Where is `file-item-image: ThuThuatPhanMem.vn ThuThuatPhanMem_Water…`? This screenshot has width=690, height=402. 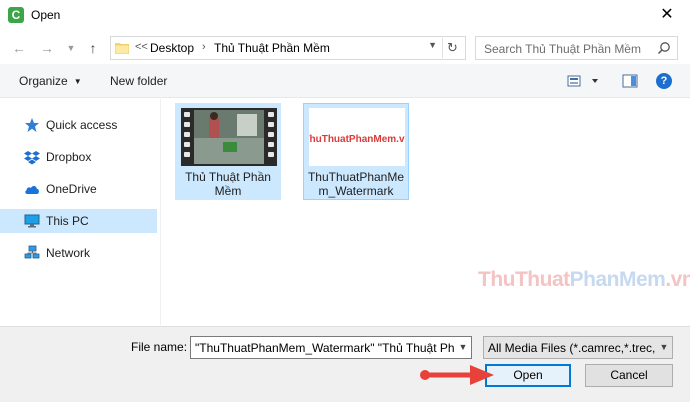
file-item-image: ThuThuatPhanMem.vn ThuThuatPhanMem_Water… is located at coordinates (356, 151).